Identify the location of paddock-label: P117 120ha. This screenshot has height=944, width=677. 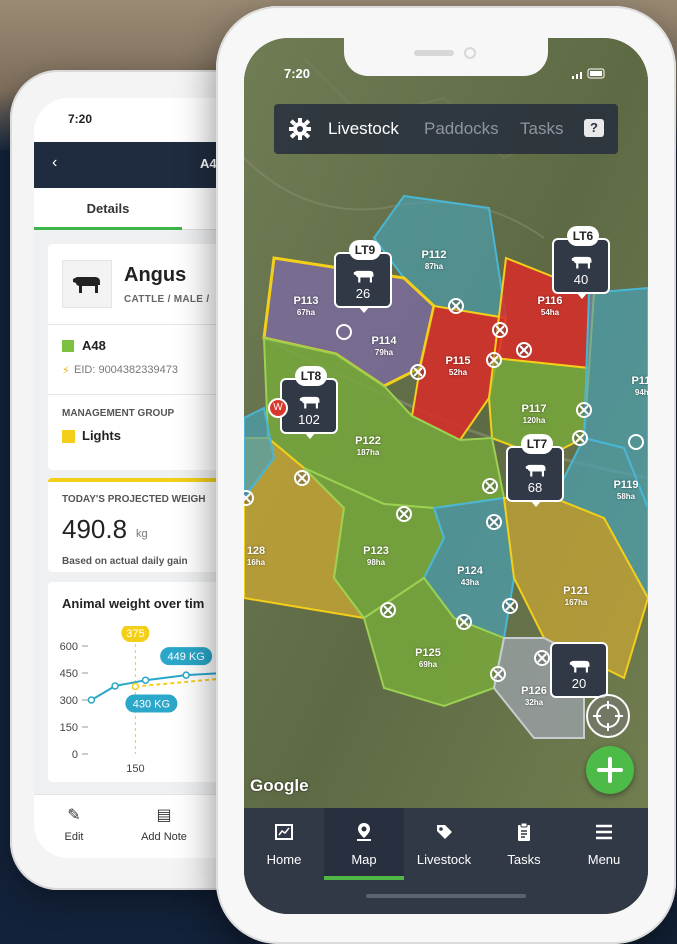
(534, 415).